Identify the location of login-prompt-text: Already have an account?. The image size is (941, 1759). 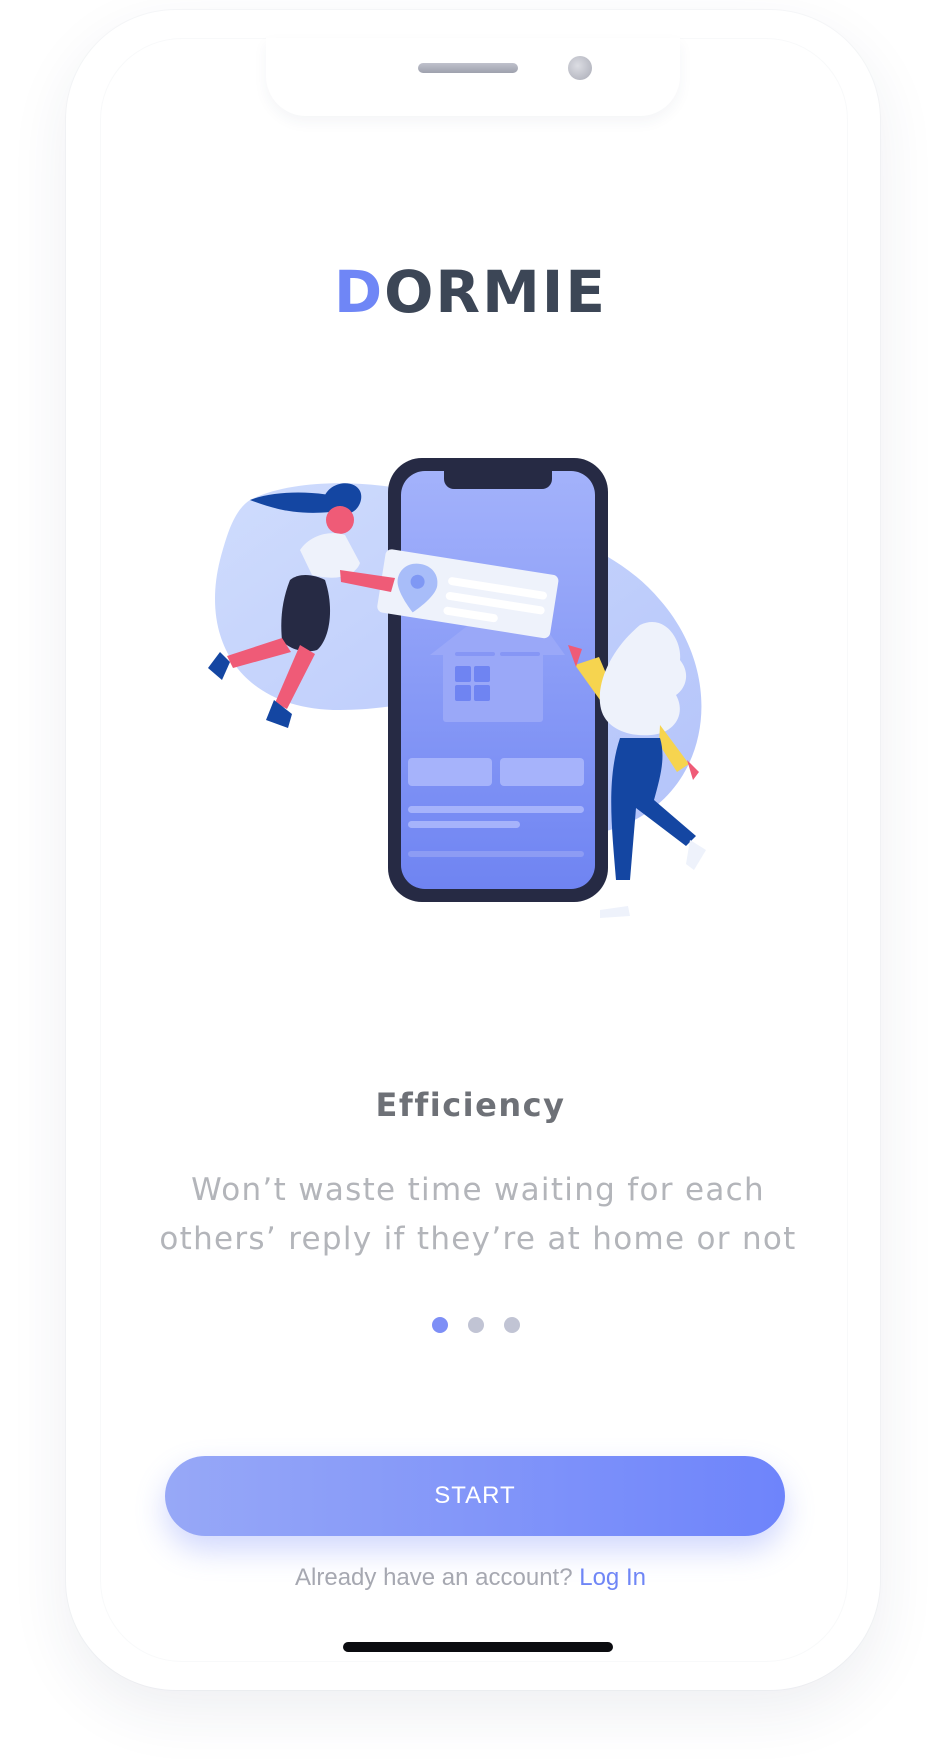
(434, 1577).